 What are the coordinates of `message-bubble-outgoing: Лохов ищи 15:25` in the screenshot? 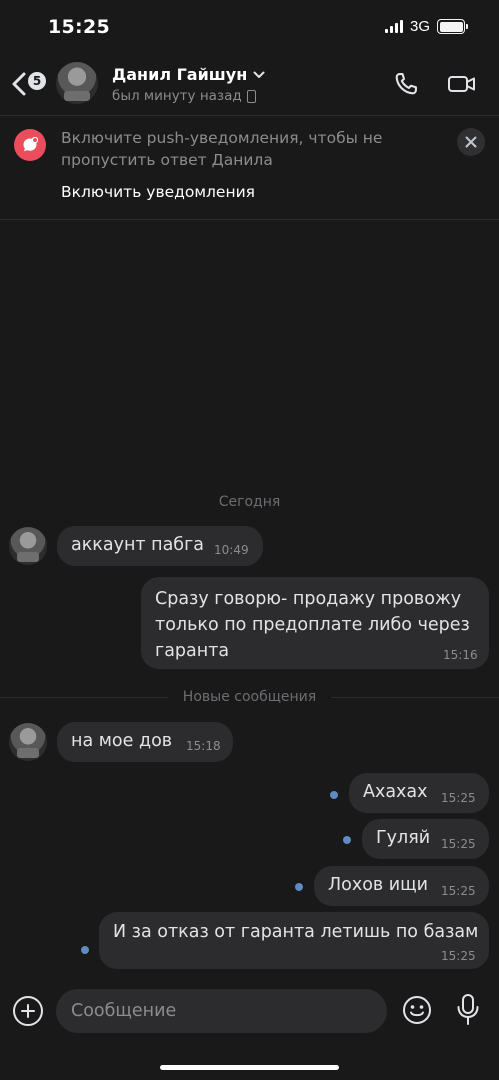 It's located at (401, 886).